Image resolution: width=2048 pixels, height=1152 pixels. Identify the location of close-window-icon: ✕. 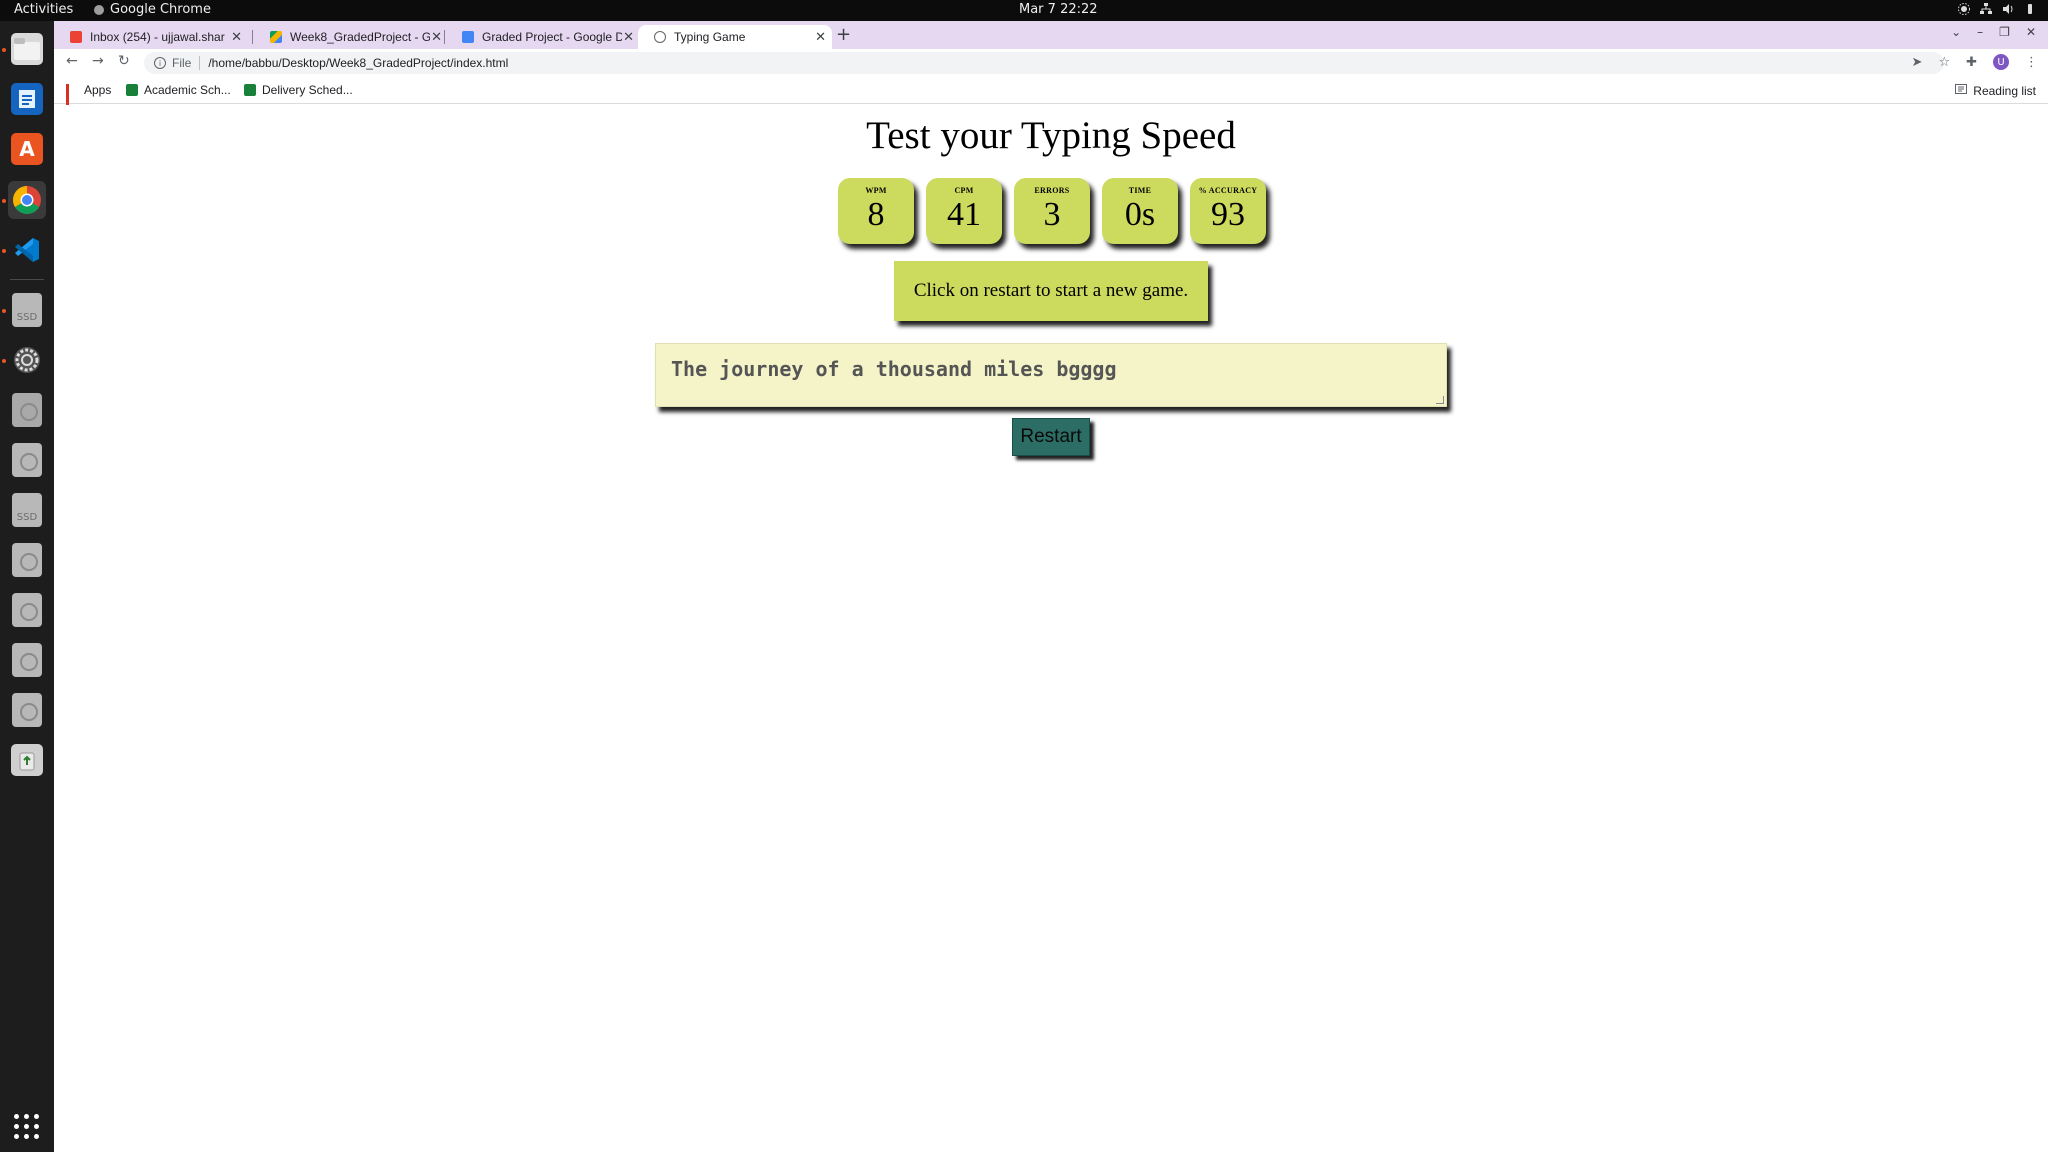
(2031, 32).